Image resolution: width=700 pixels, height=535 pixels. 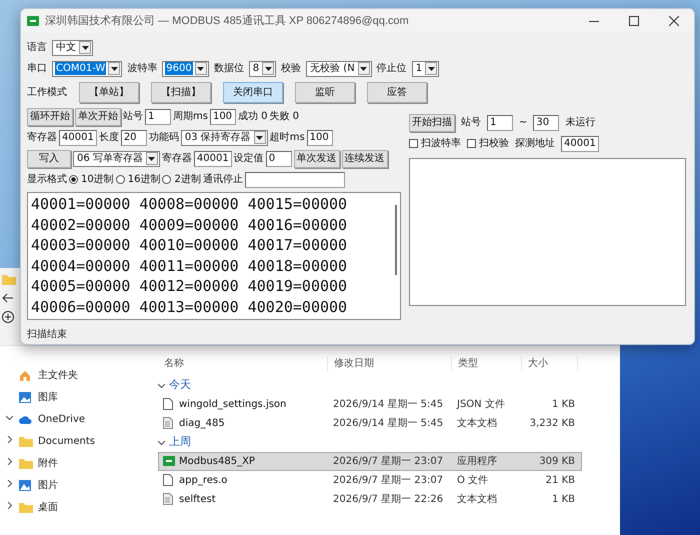 I want to click on radio-option: 10进制, so click(x=91, y=179).